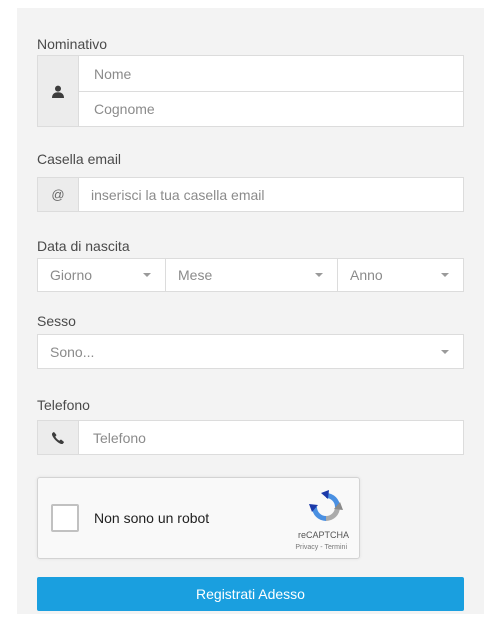 This screenshot has height=629, width=485. What do you see at coordinates (400, 275) in the screenshot?
I see `year-select: Anno` at bounding box center [400, 275].